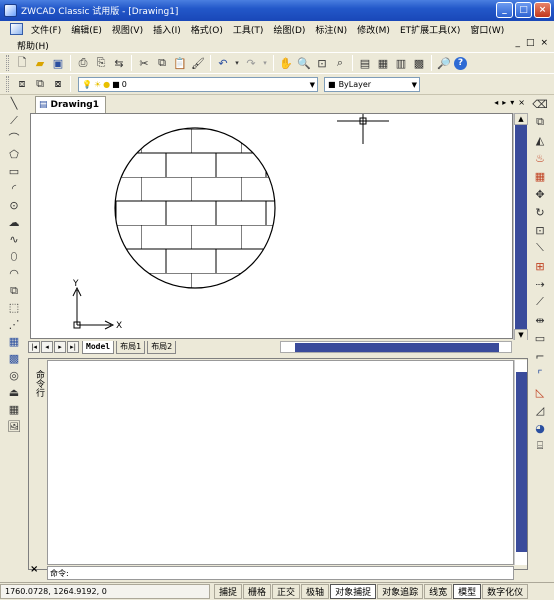 This screenshot has height=600, width=554. Describe the element at coordinates (430, 29) in the screenshot. I see `menu-et-tools: ET扩展工具(X)` at that location.